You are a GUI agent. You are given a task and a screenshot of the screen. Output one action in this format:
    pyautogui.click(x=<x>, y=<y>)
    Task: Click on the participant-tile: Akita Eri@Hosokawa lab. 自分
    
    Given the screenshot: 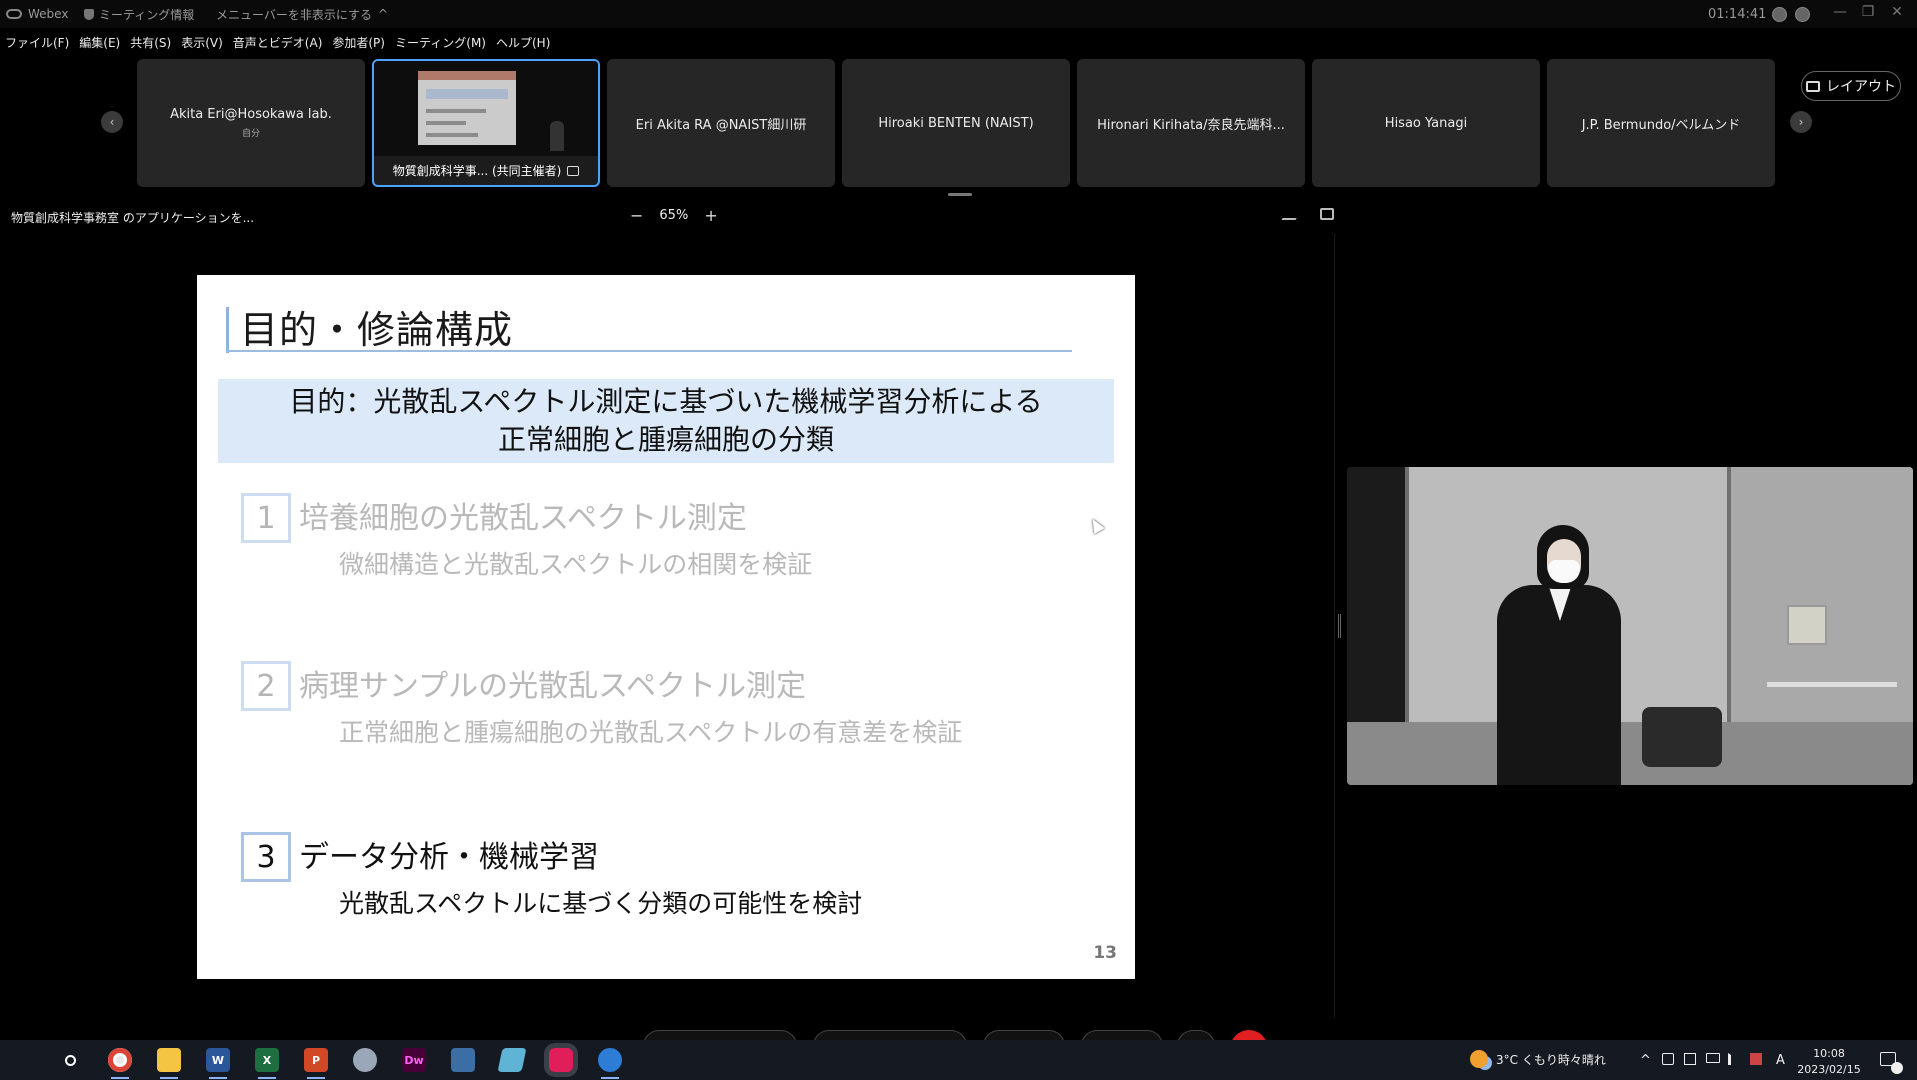 What is the action you would take?
    pyautogui.click(x=251, y=123)
    